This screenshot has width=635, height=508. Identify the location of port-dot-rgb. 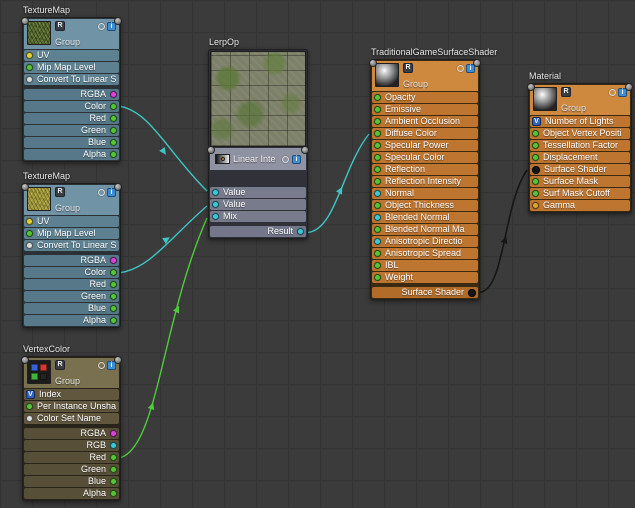
(113, 445).